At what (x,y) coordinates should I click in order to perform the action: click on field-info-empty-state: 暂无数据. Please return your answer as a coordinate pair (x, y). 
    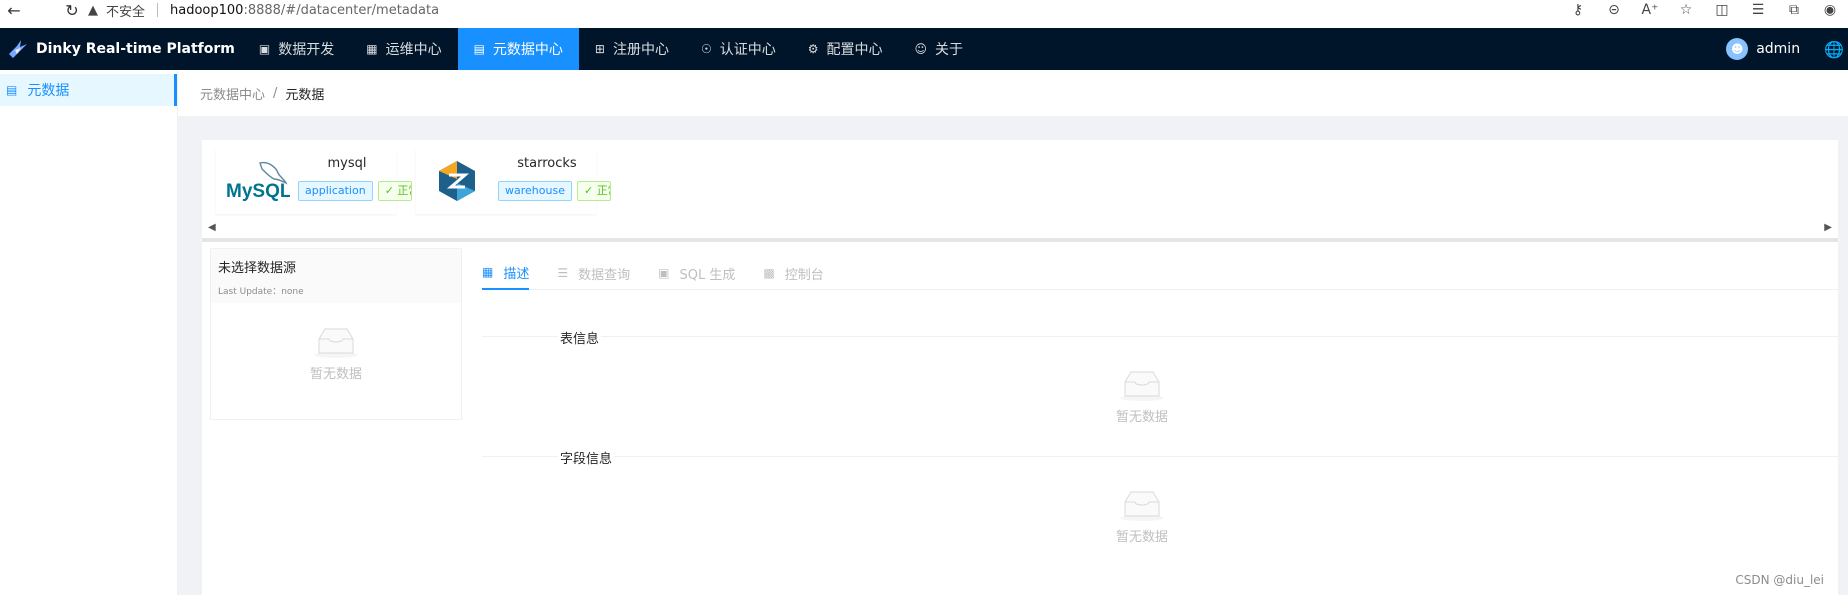
    Looking at the image, I should click on (1142, 516).